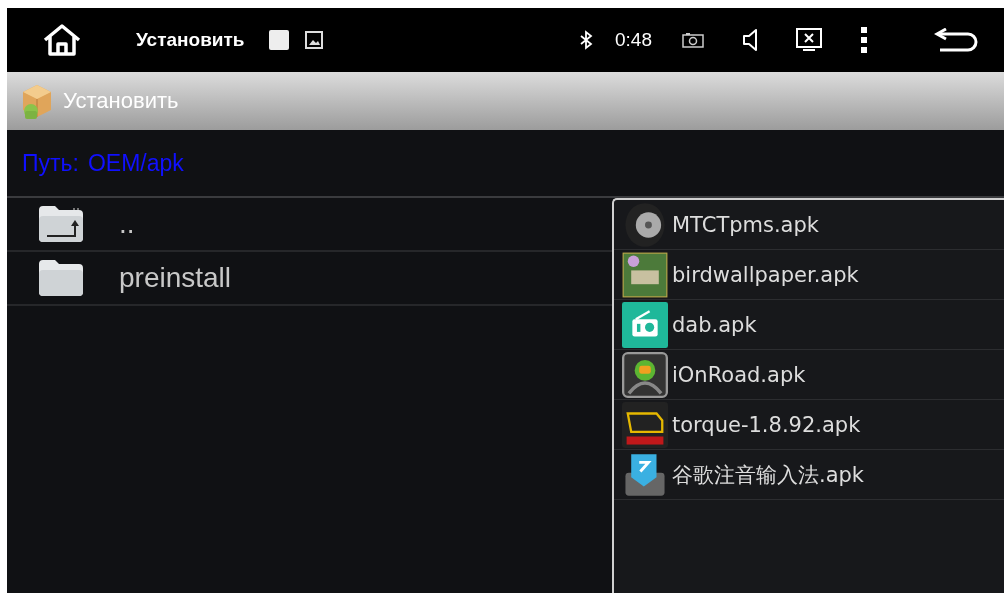  I want to click on apk-file-name: birdwallpaper.apk, so click(765, 274).